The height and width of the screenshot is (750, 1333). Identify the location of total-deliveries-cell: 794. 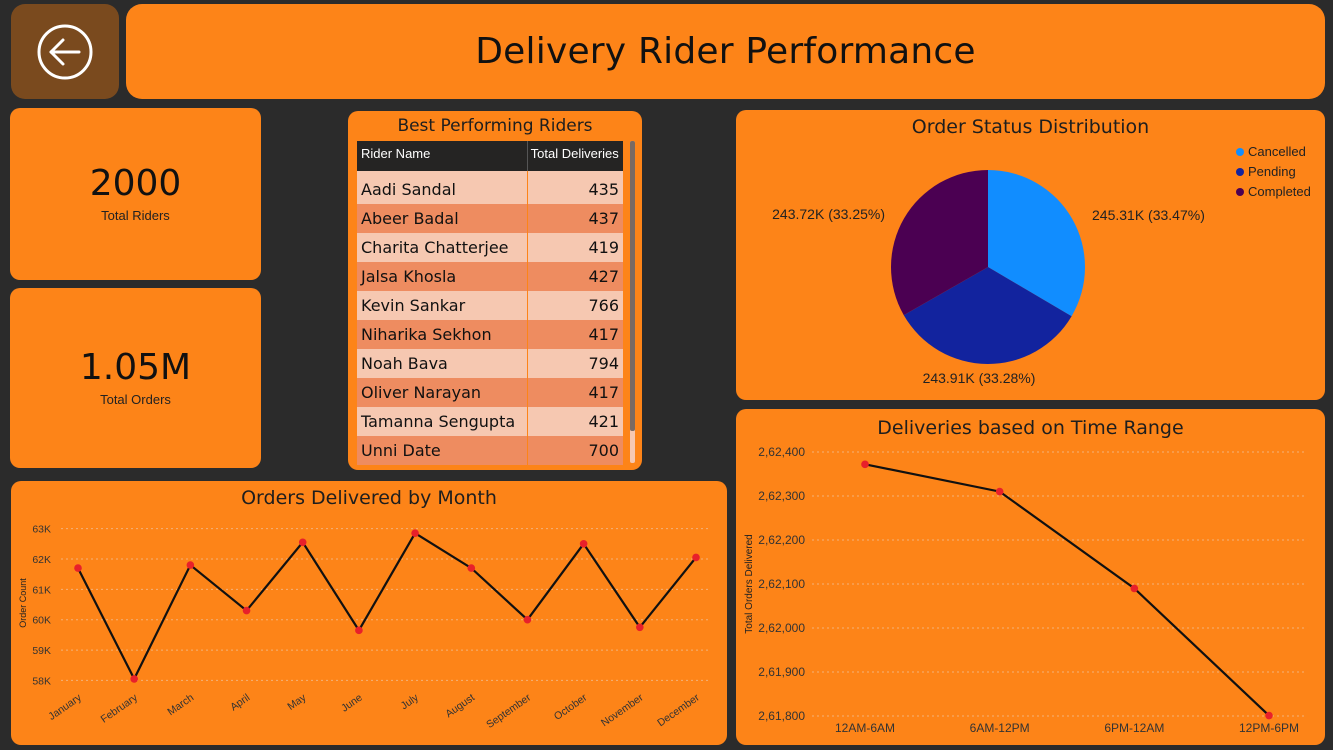
(574, 363).